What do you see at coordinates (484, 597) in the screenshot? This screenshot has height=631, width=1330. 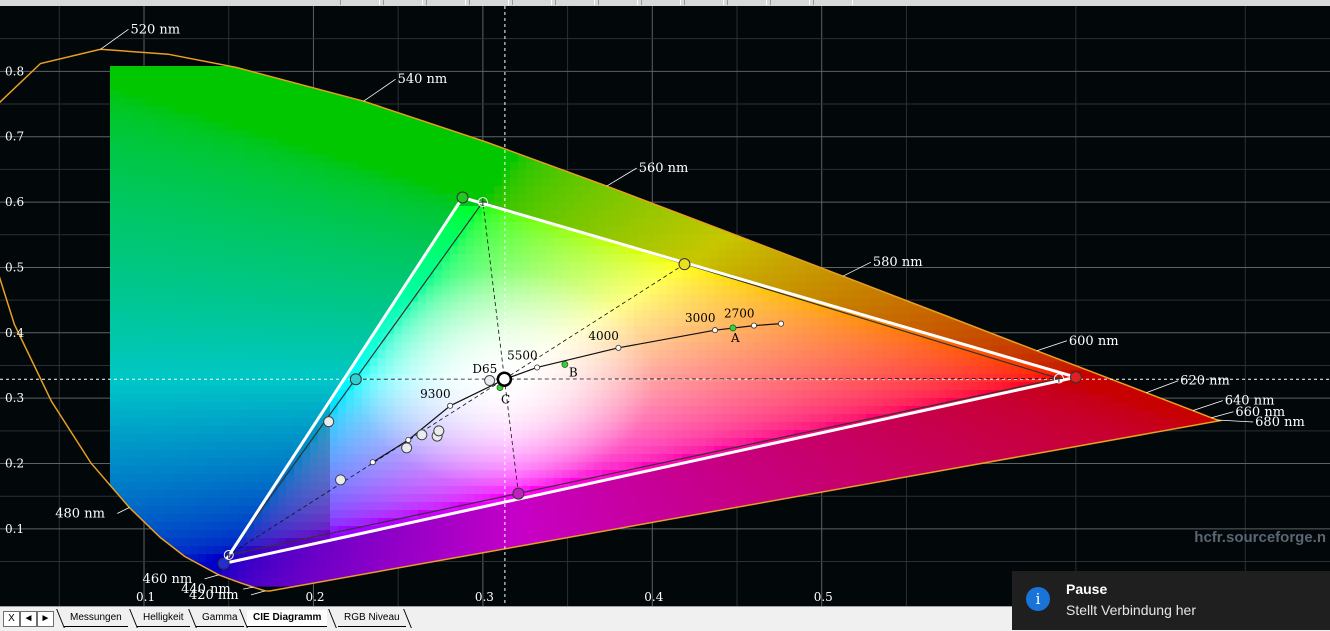 I see `x-tick-label: 0.3` at bounding box center [484, 597].